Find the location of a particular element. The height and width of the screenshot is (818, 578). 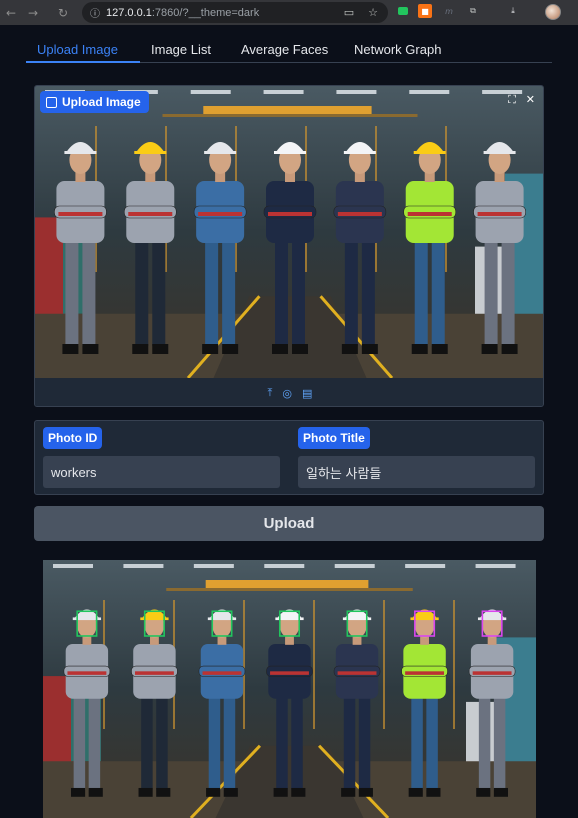

photo-info-form: Photo ID workers Photo Title 일하는 사람들 is located at coordinates (289, 457).